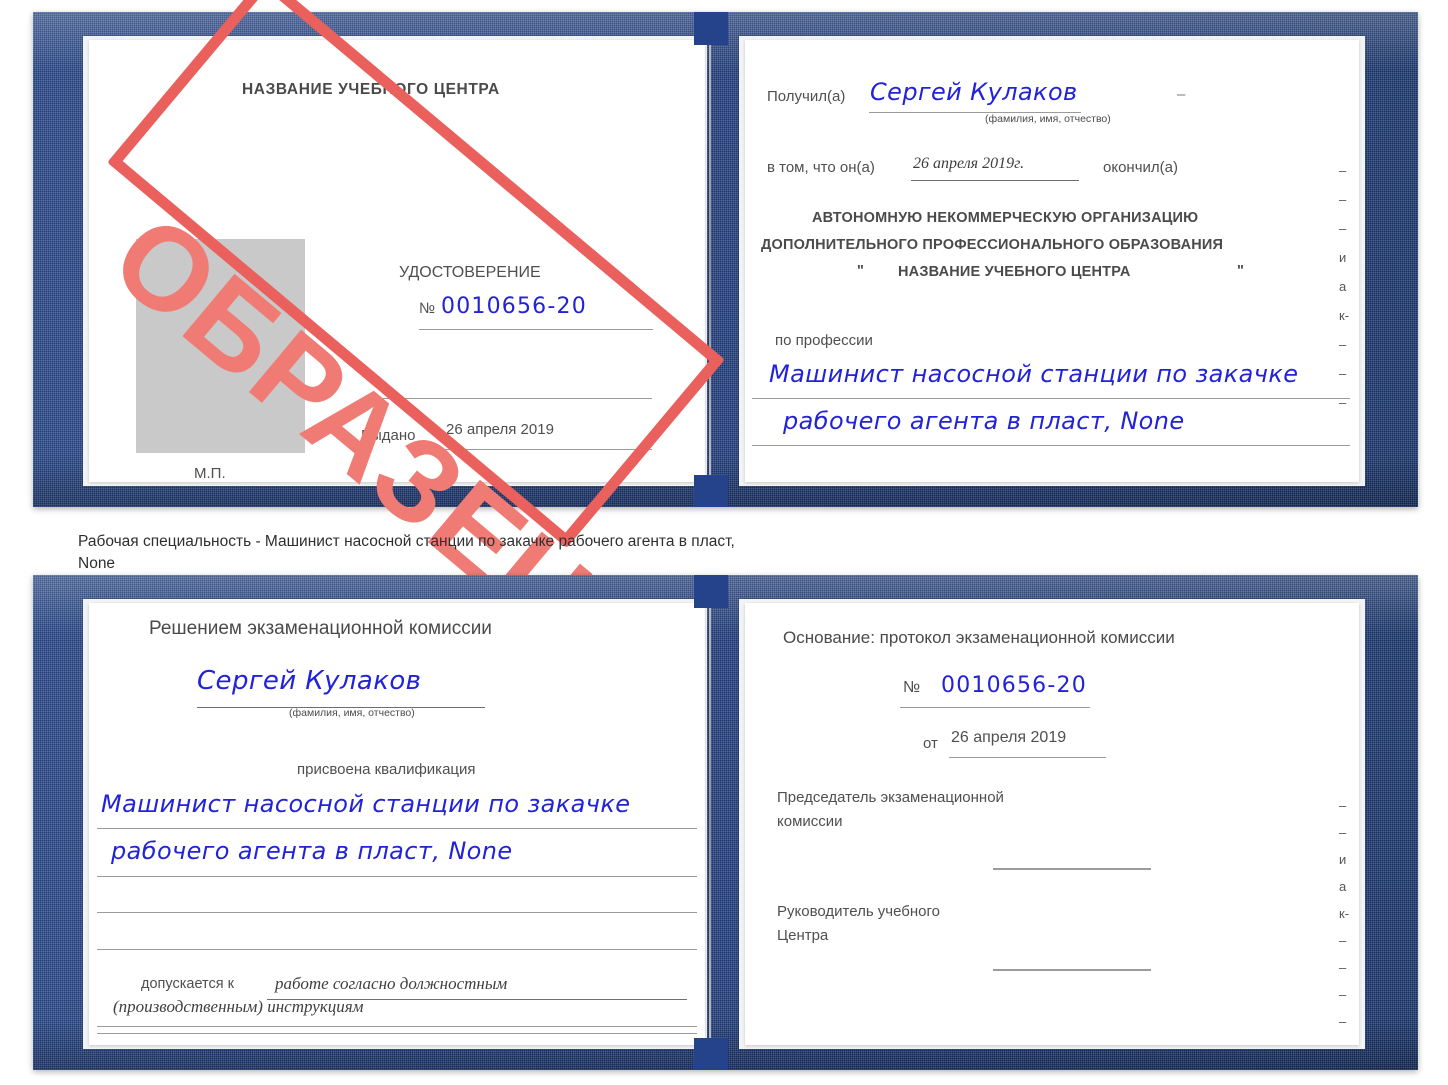 The width and height of the screenshot is (1448, 1085). Describe the element at coordinates (969, 163) in the screenshot. I see `completion-date-value: 26 апреля 2019г.` at that location.